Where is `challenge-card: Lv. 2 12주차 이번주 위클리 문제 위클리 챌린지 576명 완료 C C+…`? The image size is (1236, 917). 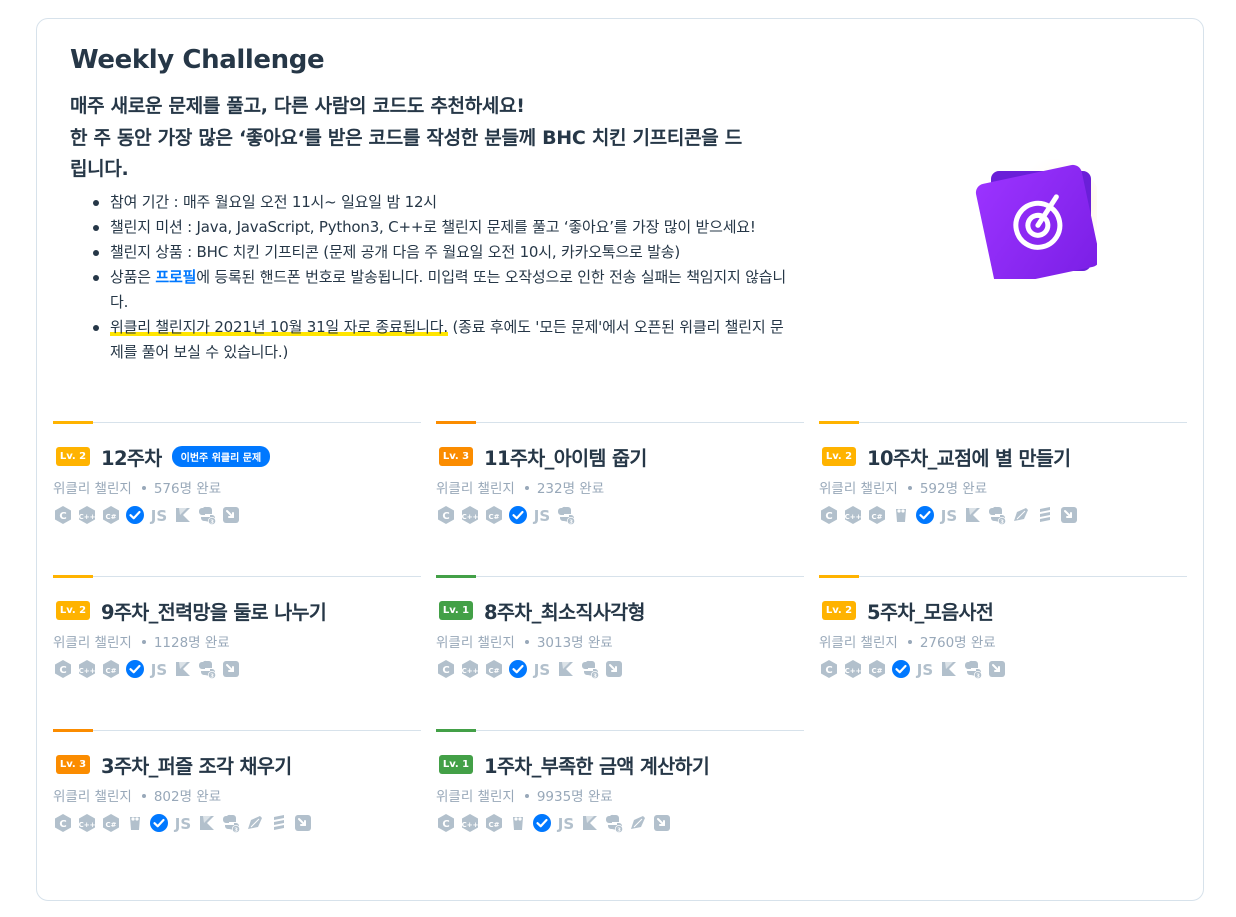 challenge-card: Lv. 2 12주차 이번주 위클리 문제 위클리 챌린지 576명 완료 C C+… is located at coordinates (237, 496).